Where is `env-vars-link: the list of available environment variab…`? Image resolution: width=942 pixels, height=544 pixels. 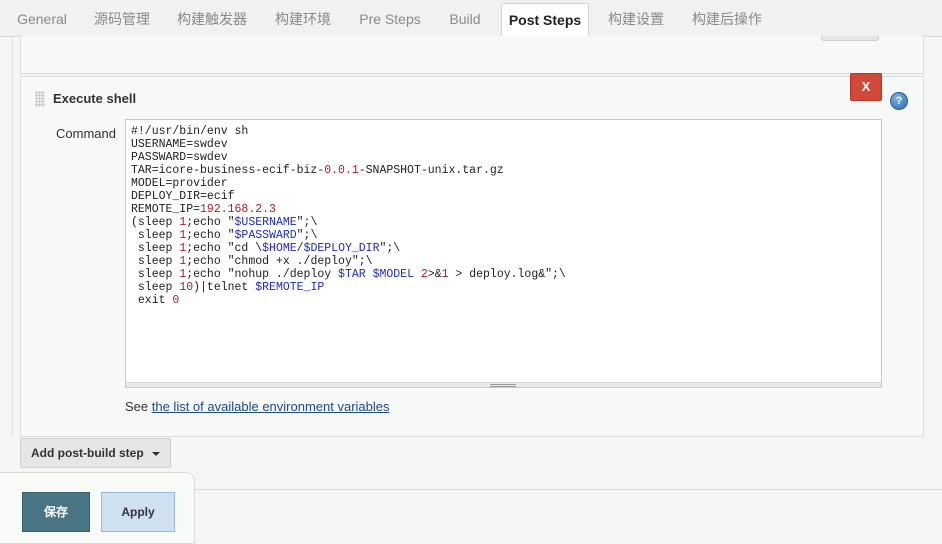 env-vars-link: the list of available environment variab… is located at coordinates (271, 406).